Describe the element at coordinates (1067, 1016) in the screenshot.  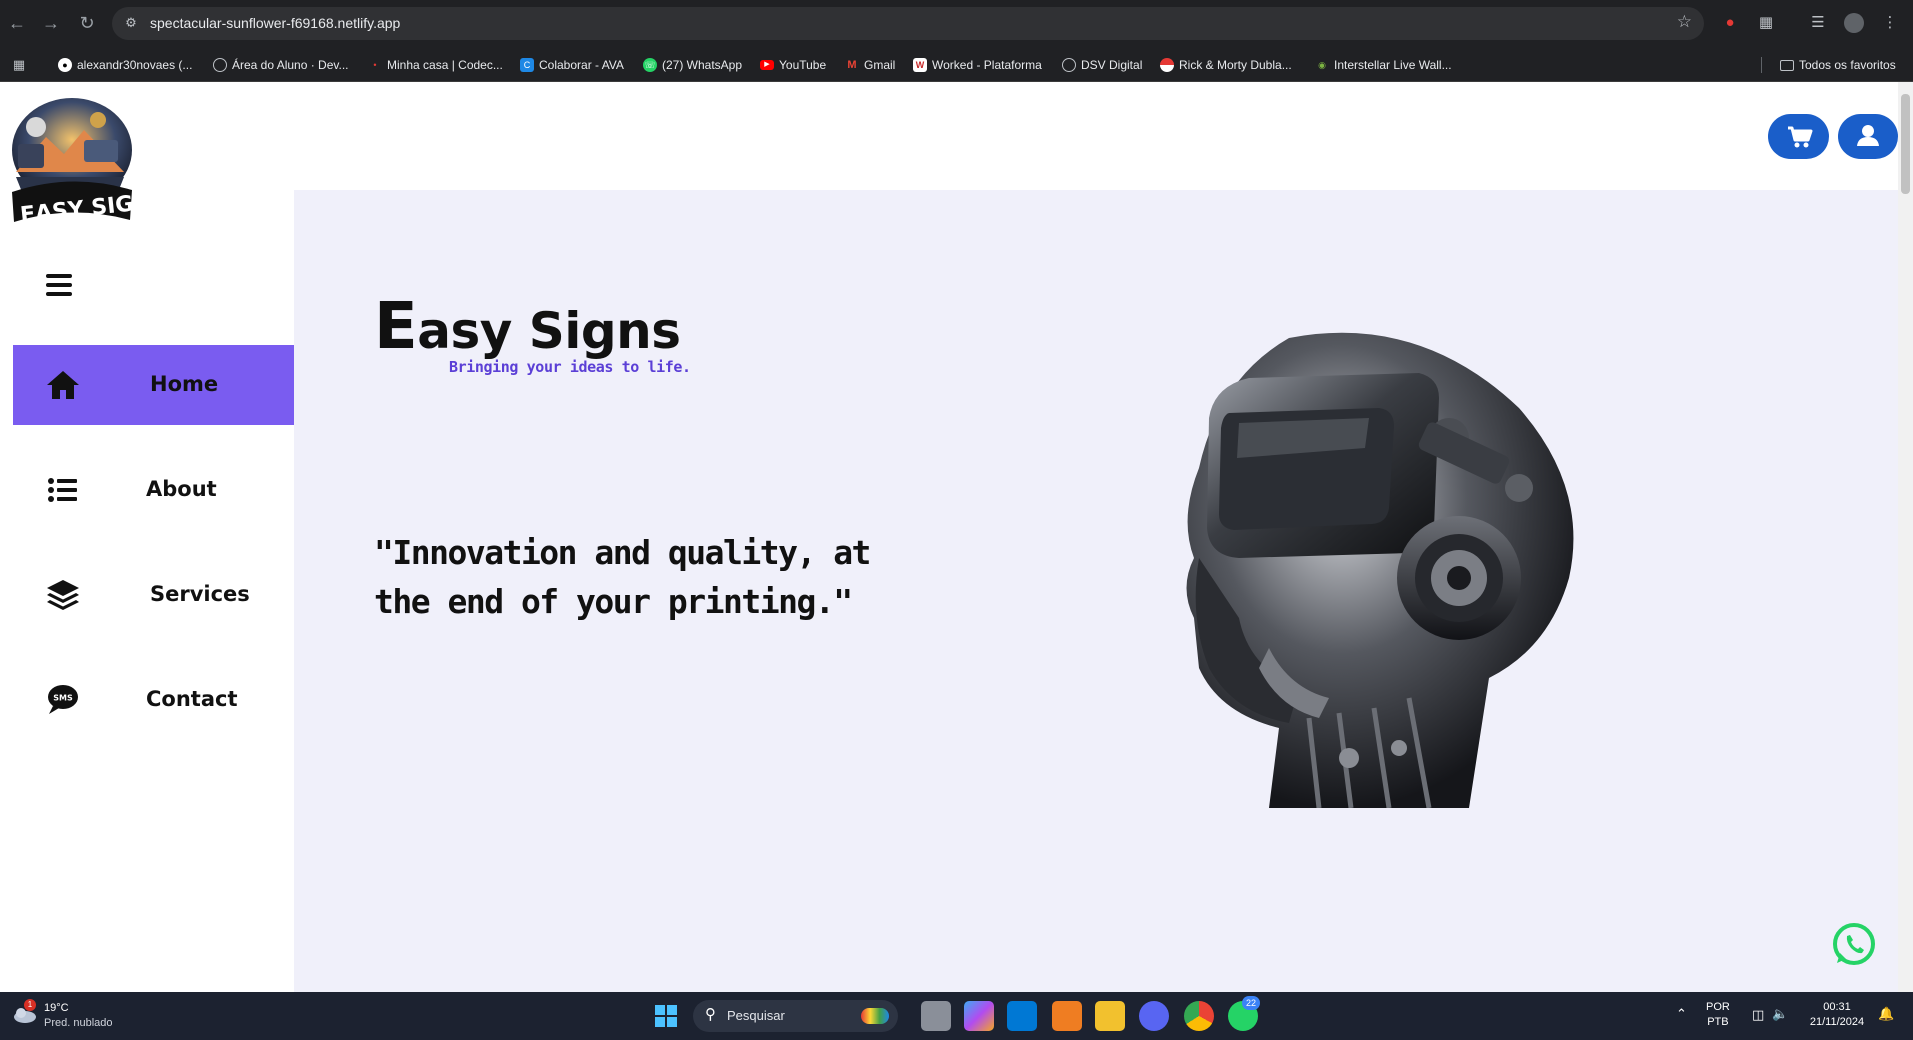
I see `altium-icon` at that location.